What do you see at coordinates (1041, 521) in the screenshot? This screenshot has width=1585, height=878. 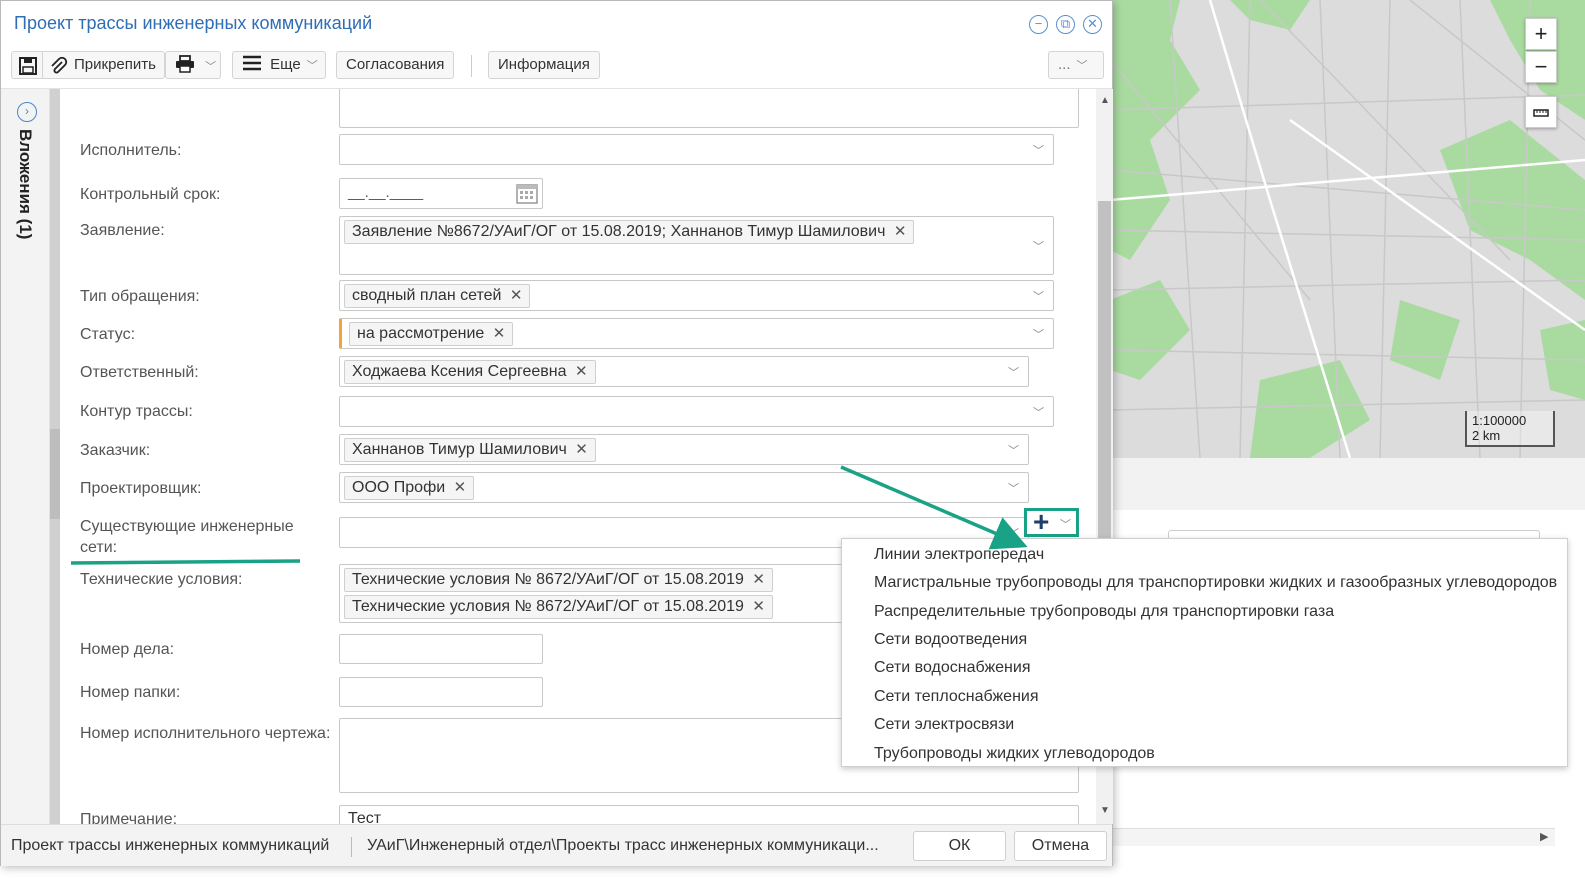 I see `plus-icon: +` at bounding box center [1041, 521].